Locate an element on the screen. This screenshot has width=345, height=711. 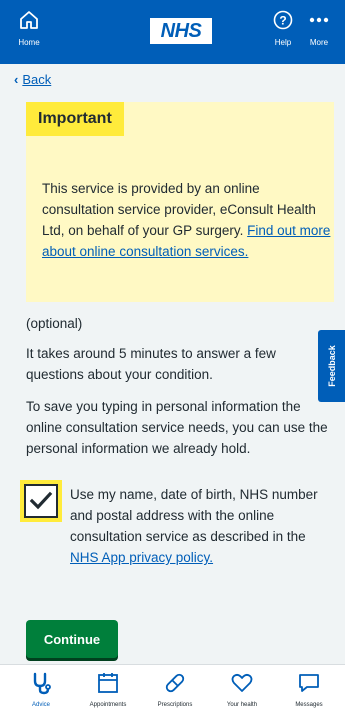
home-button: Home is located at coordinates (29, 28).